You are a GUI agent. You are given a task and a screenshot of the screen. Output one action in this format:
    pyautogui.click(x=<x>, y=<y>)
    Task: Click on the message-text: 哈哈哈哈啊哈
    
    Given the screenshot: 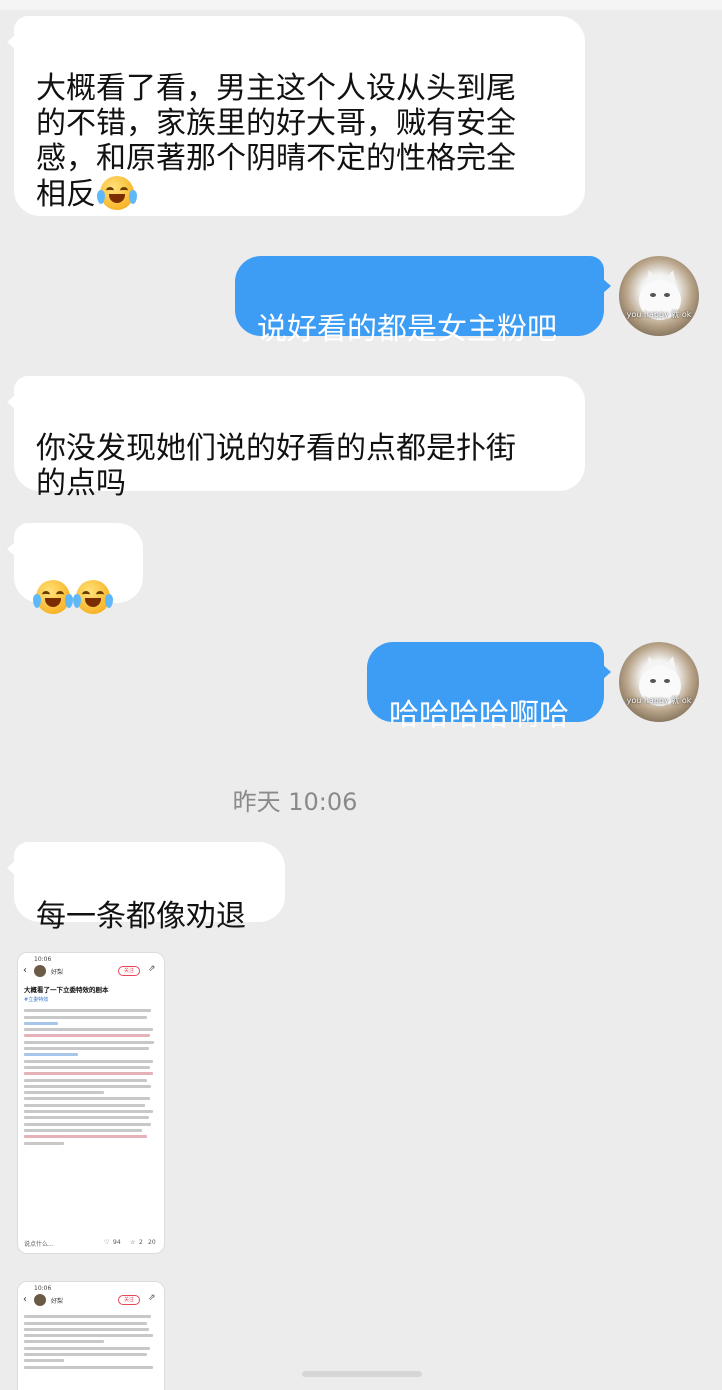 What is the action you would take?
    pyautogui.click(x=479, y=715)
    